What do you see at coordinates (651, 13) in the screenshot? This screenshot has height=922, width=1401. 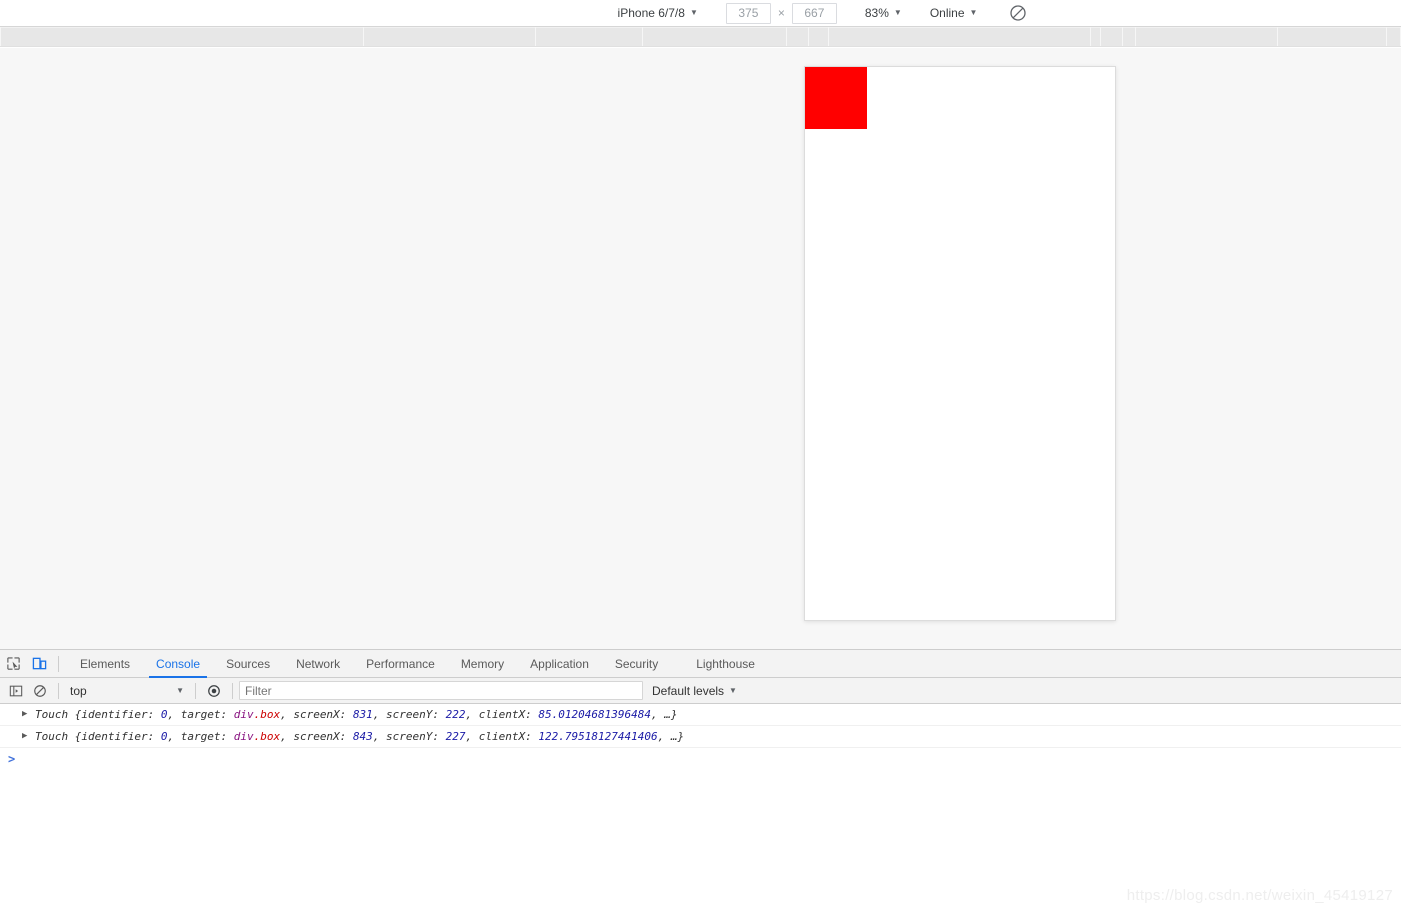 I see `device-name-label: iPhone 6/7/8` at bounding box center [651, 13].